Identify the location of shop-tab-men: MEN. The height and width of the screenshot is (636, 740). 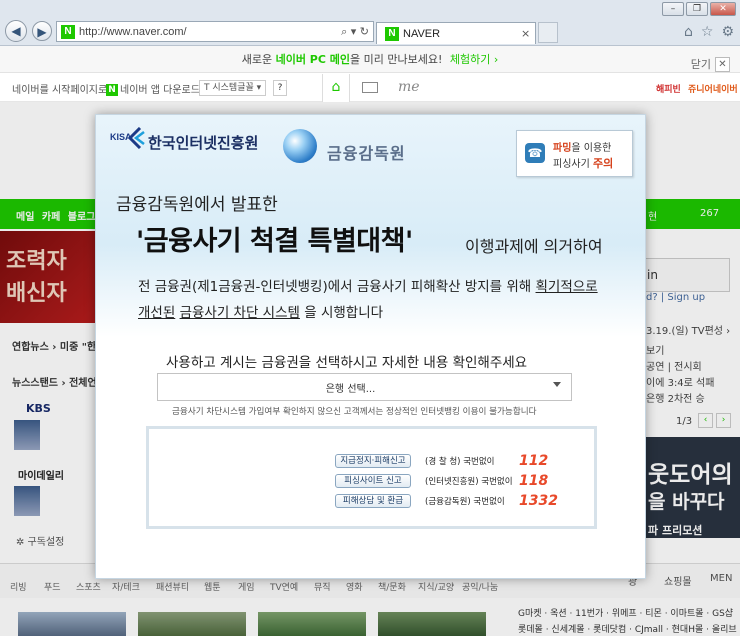
(721, 578).